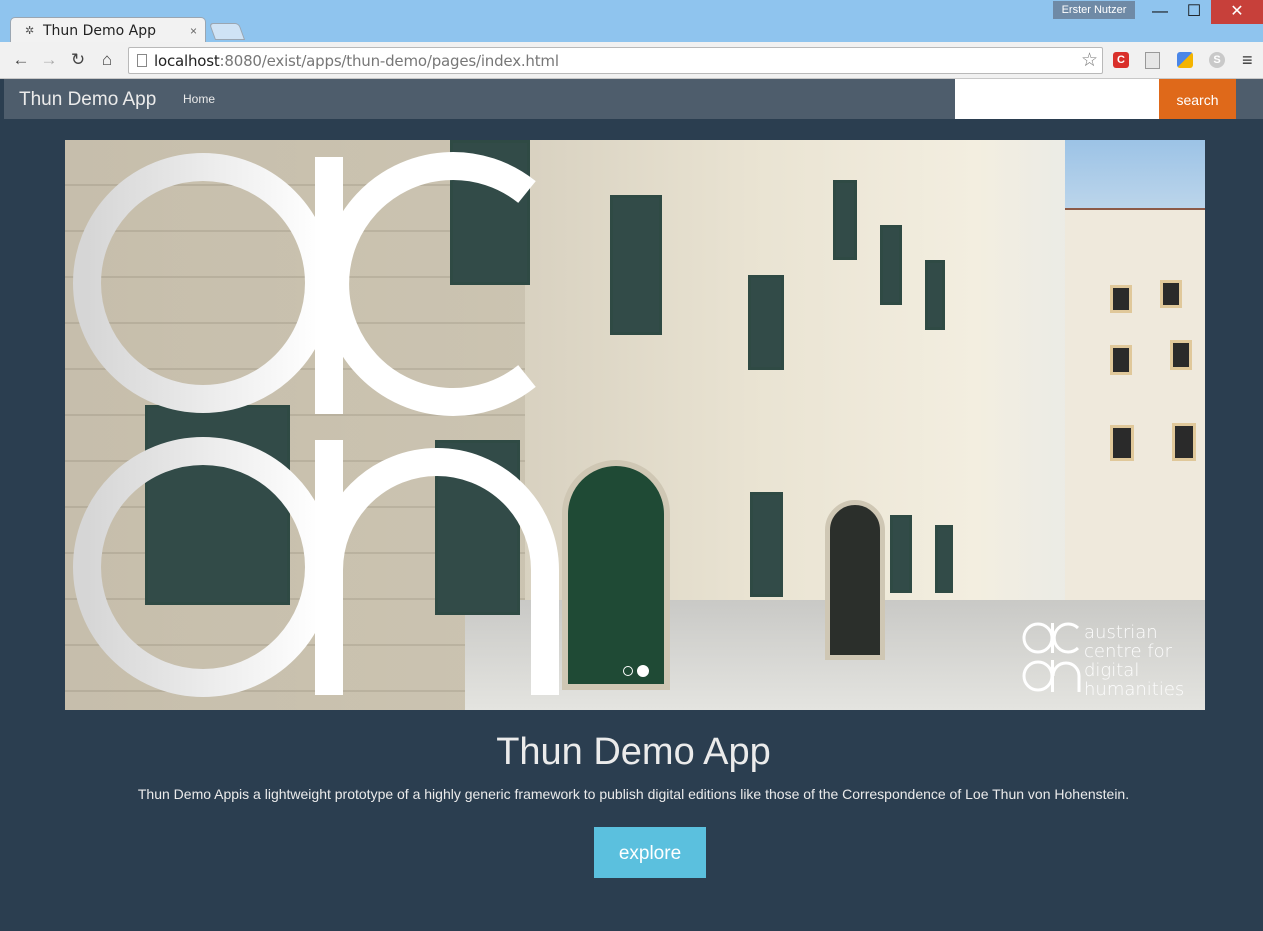 The width and height of the screenshot is (1263, 931). What do you see at coordinates (1057, 99) in the screenshot?
I see `search-input` at bounding box center [1057, 99].